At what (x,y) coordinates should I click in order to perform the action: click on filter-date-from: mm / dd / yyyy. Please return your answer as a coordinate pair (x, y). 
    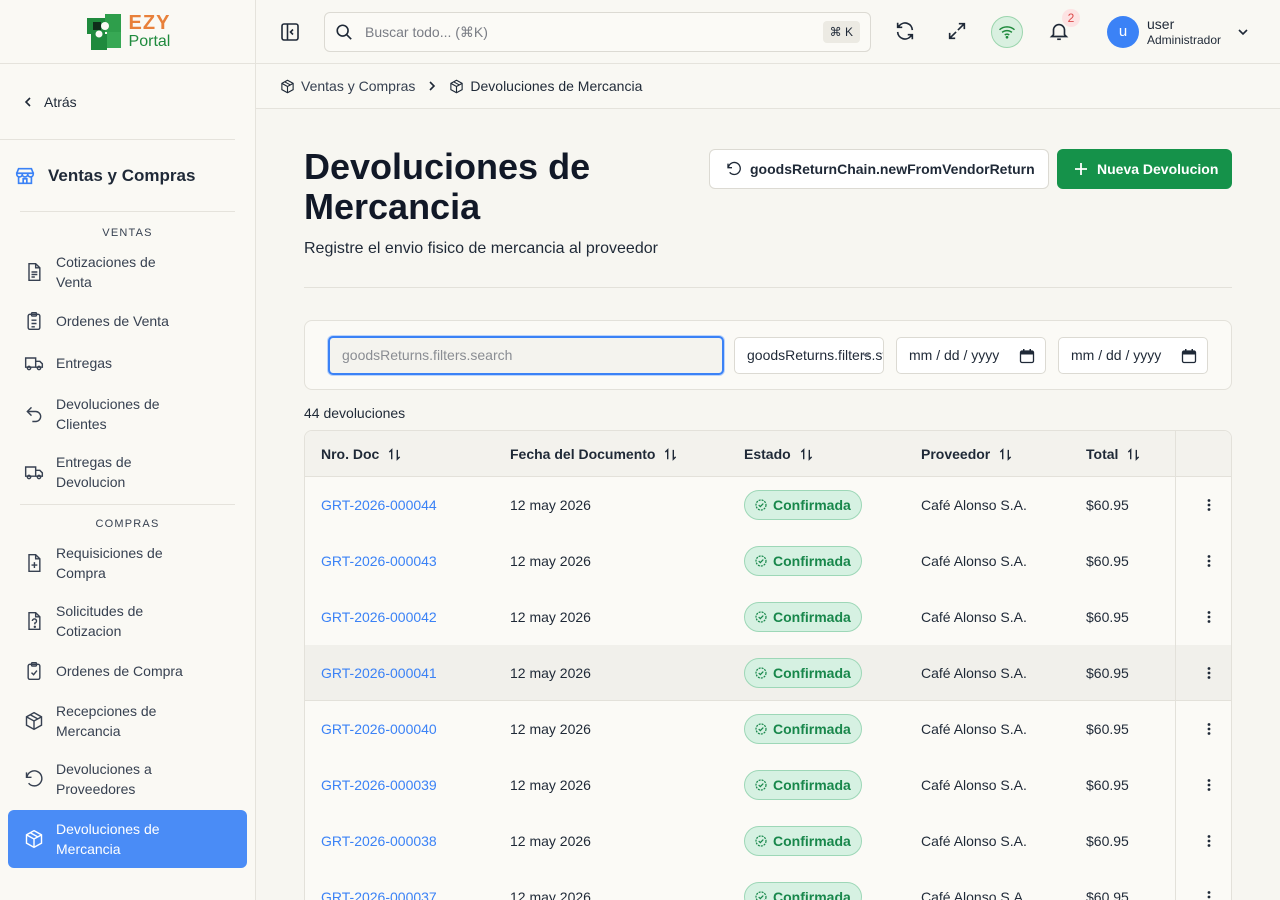
    Looking at the image, I should click on (971, 355).